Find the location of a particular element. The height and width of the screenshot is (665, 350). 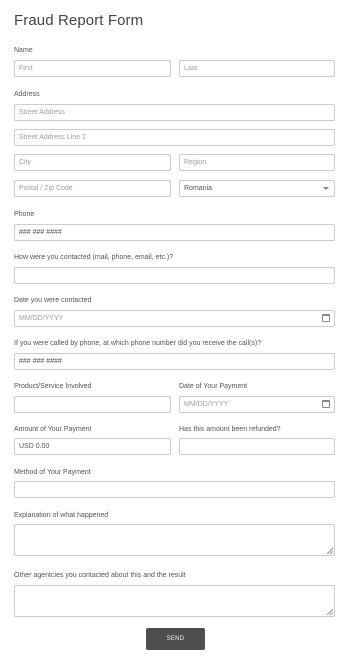

street-address-line2-input: Street Address Line 2 is located at coordinates (174, 137).